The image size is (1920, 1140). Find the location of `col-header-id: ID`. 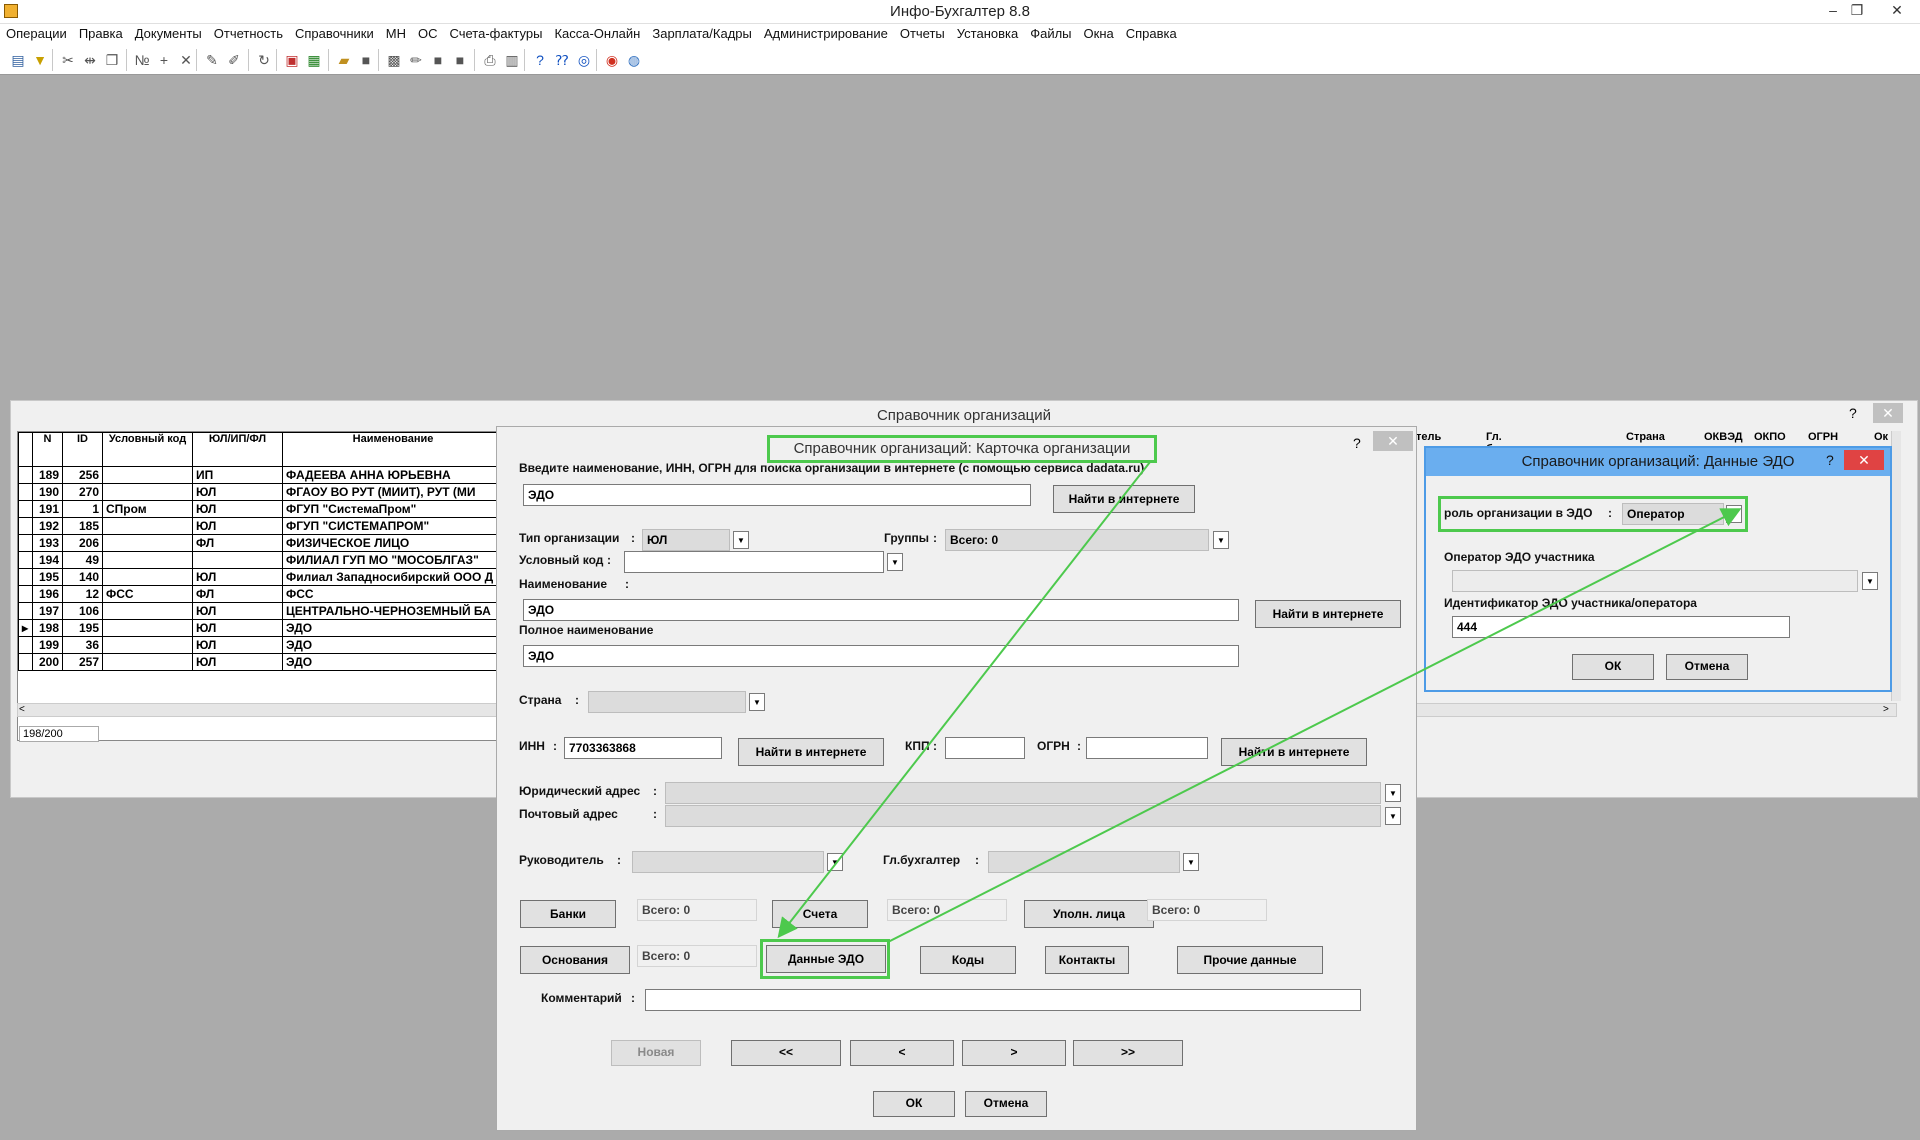

col-header-id: ID is located at coordinates (82, 449).